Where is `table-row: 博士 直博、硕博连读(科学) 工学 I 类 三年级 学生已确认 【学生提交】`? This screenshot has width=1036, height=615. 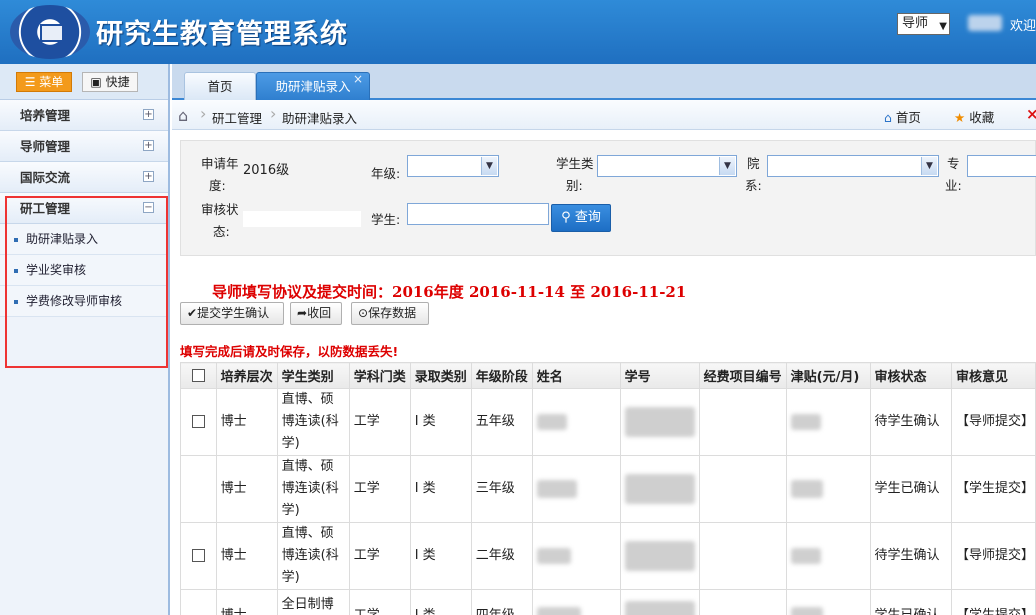
table-row: 博士 直博、硕博连读(科学) 工学 I 类 三年级 学生已确认 【学生提交】 is located at coordinates (608, 489).